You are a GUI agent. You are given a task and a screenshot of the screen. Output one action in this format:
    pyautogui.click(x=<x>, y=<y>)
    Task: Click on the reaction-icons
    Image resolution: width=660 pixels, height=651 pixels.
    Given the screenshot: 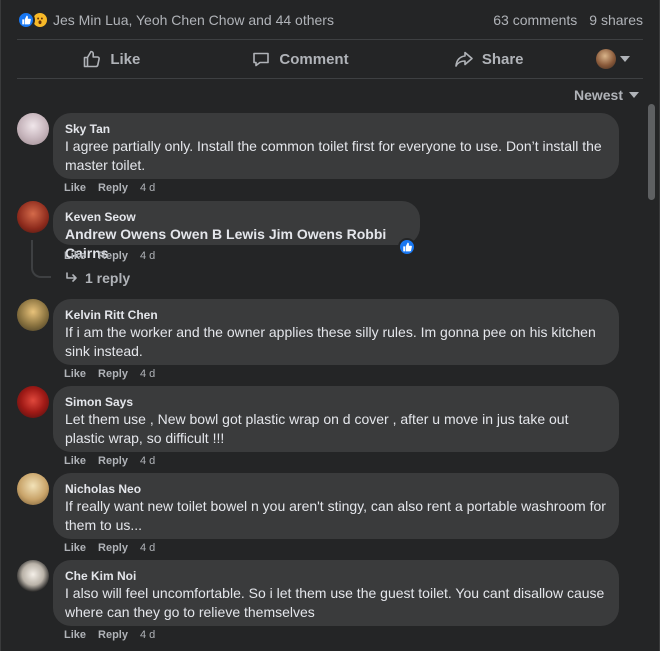 What is the action you would take?
    pyautogui.click(x=33, y=20)
    